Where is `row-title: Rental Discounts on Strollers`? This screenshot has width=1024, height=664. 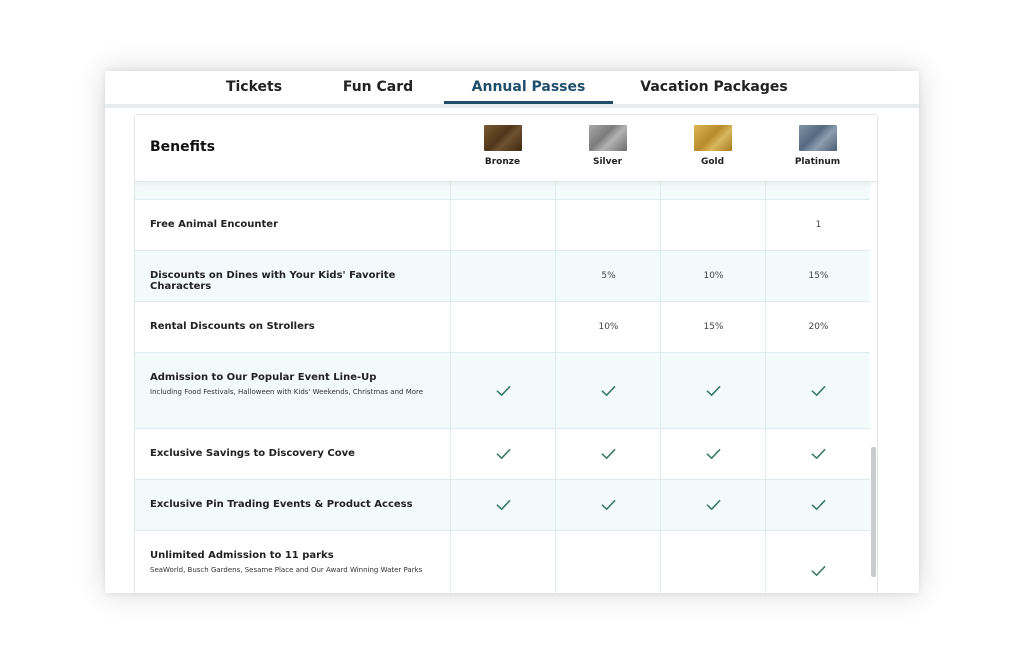 row-title: Rental Discounts on Strollers is located at coordinates (232, 326).